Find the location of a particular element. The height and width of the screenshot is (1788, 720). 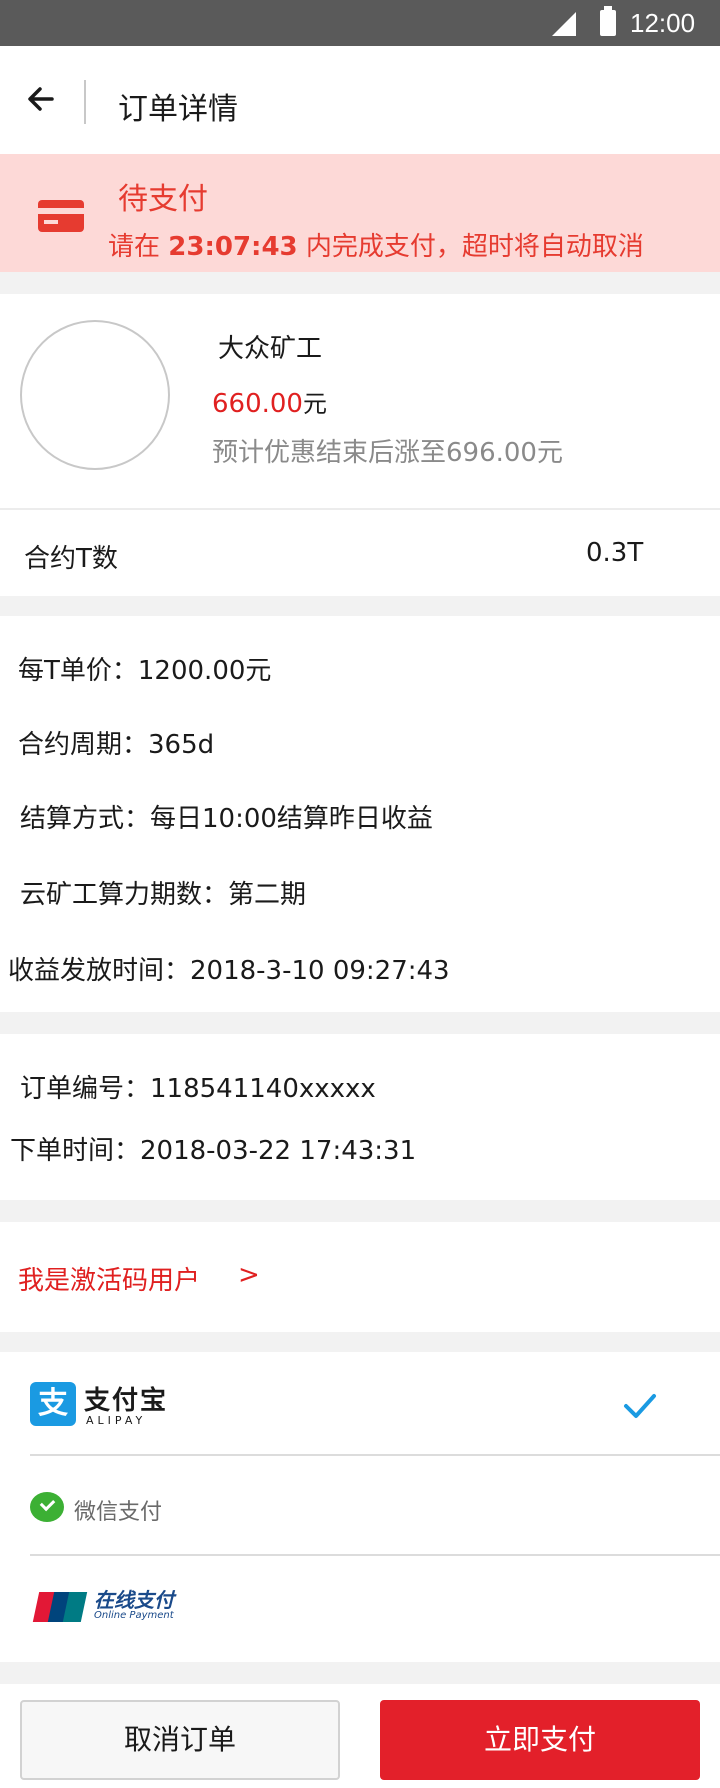

countdown-timer: 23:07:43 is located at coordinates (233, 247).